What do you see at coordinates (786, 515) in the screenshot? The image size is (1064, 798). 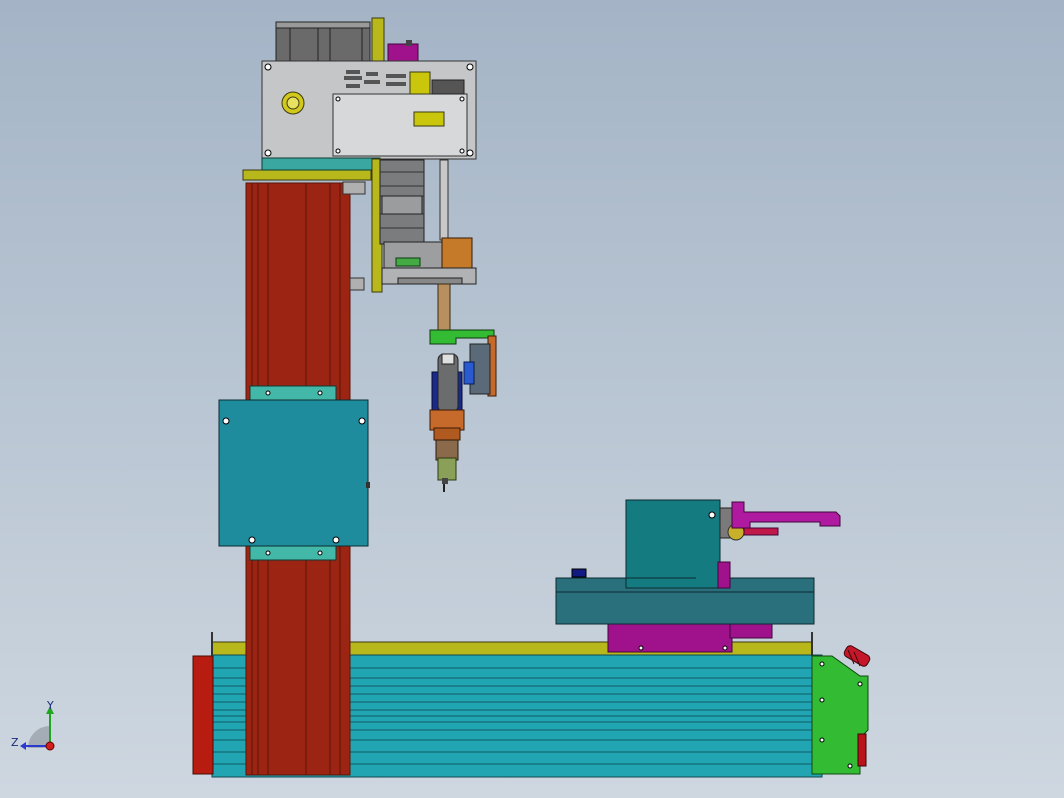 I see `magenta-gripper-arm` at bounding box center [786, 515].